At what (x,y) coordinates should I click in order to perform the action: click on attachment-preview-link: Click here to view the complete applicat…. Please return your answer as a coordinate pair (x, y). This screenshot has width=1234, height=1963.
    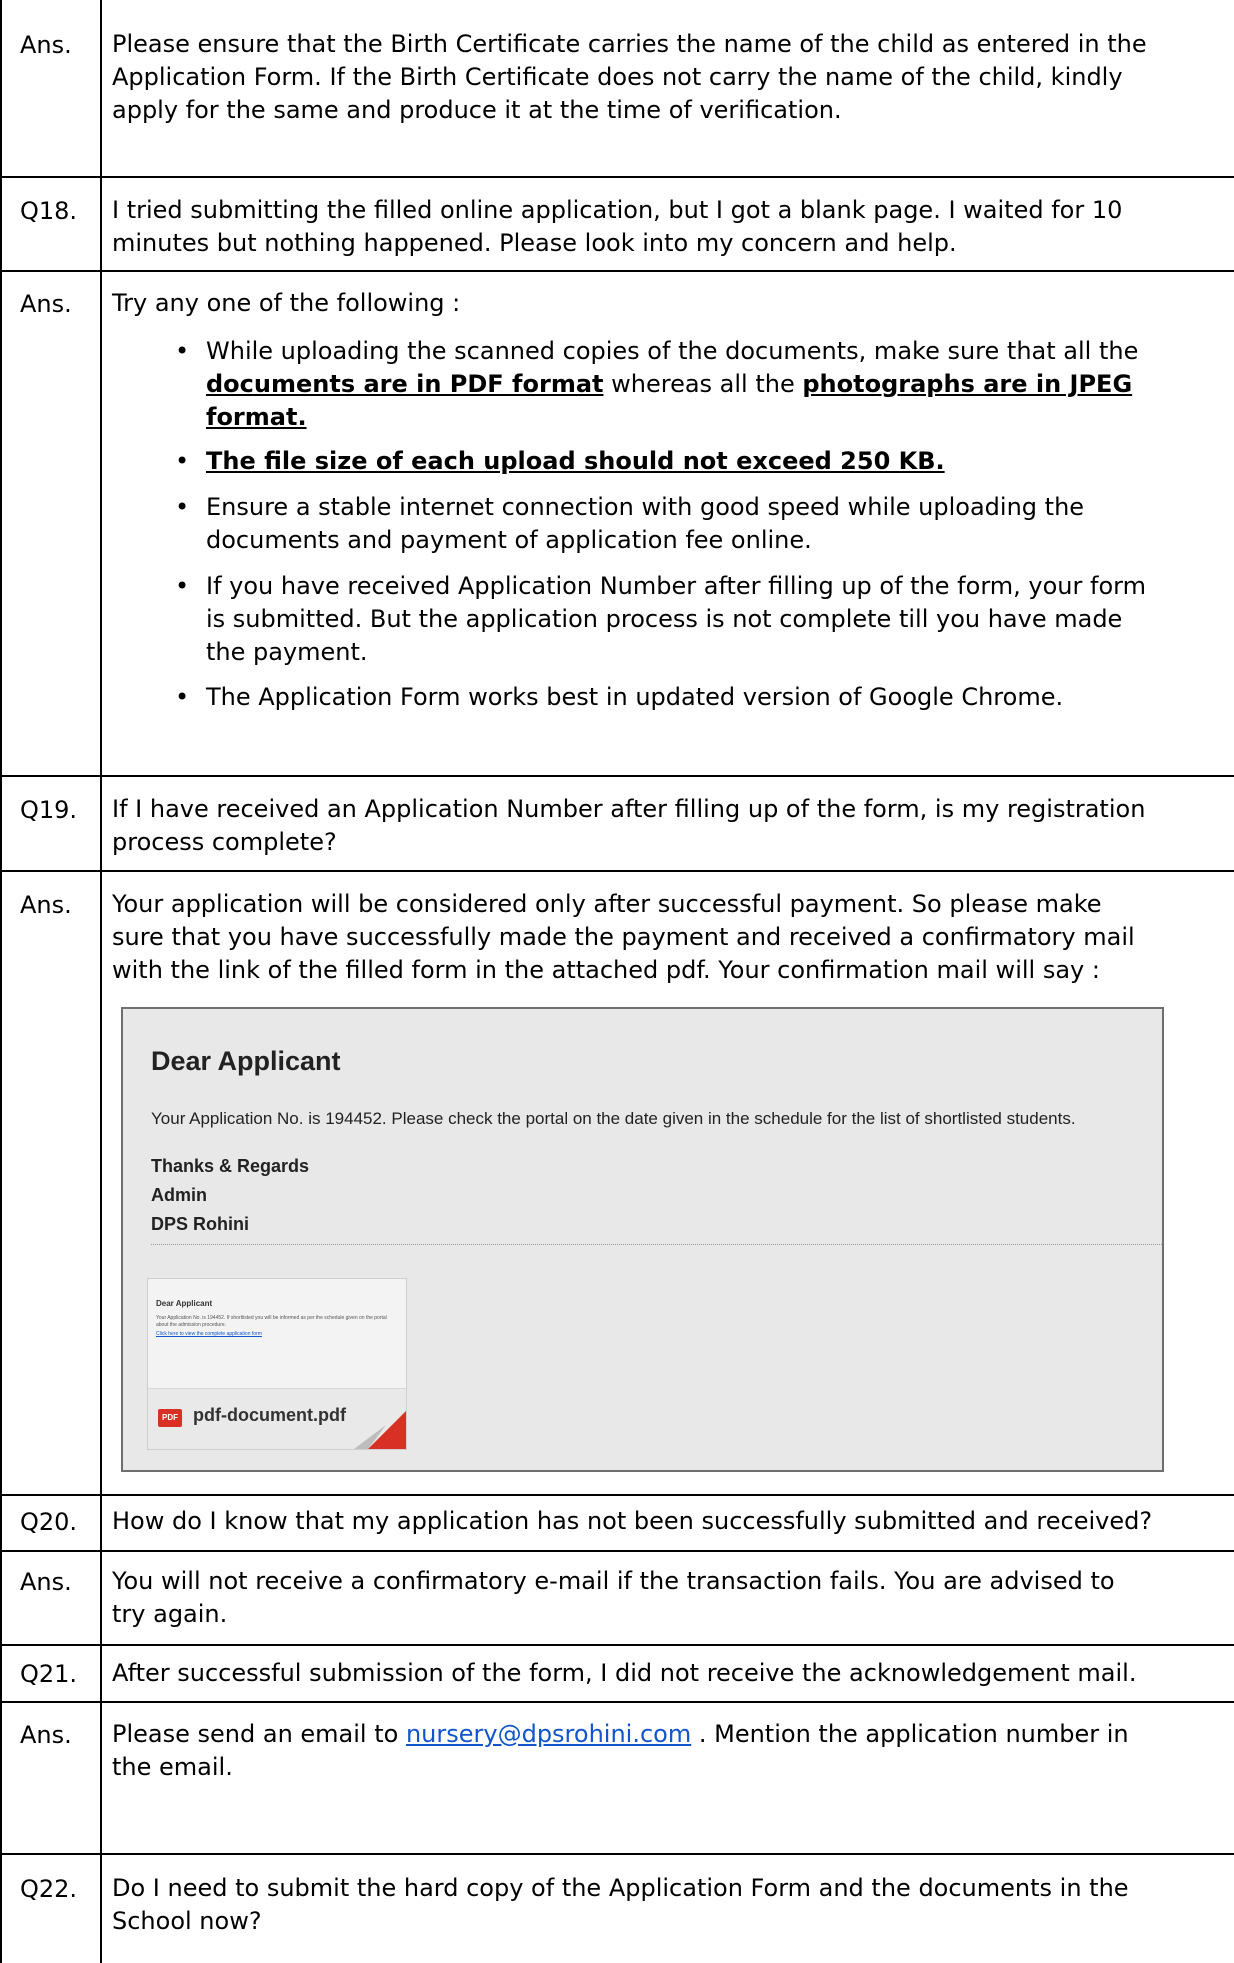
    Looking at the image, I should click on (209, 1334).